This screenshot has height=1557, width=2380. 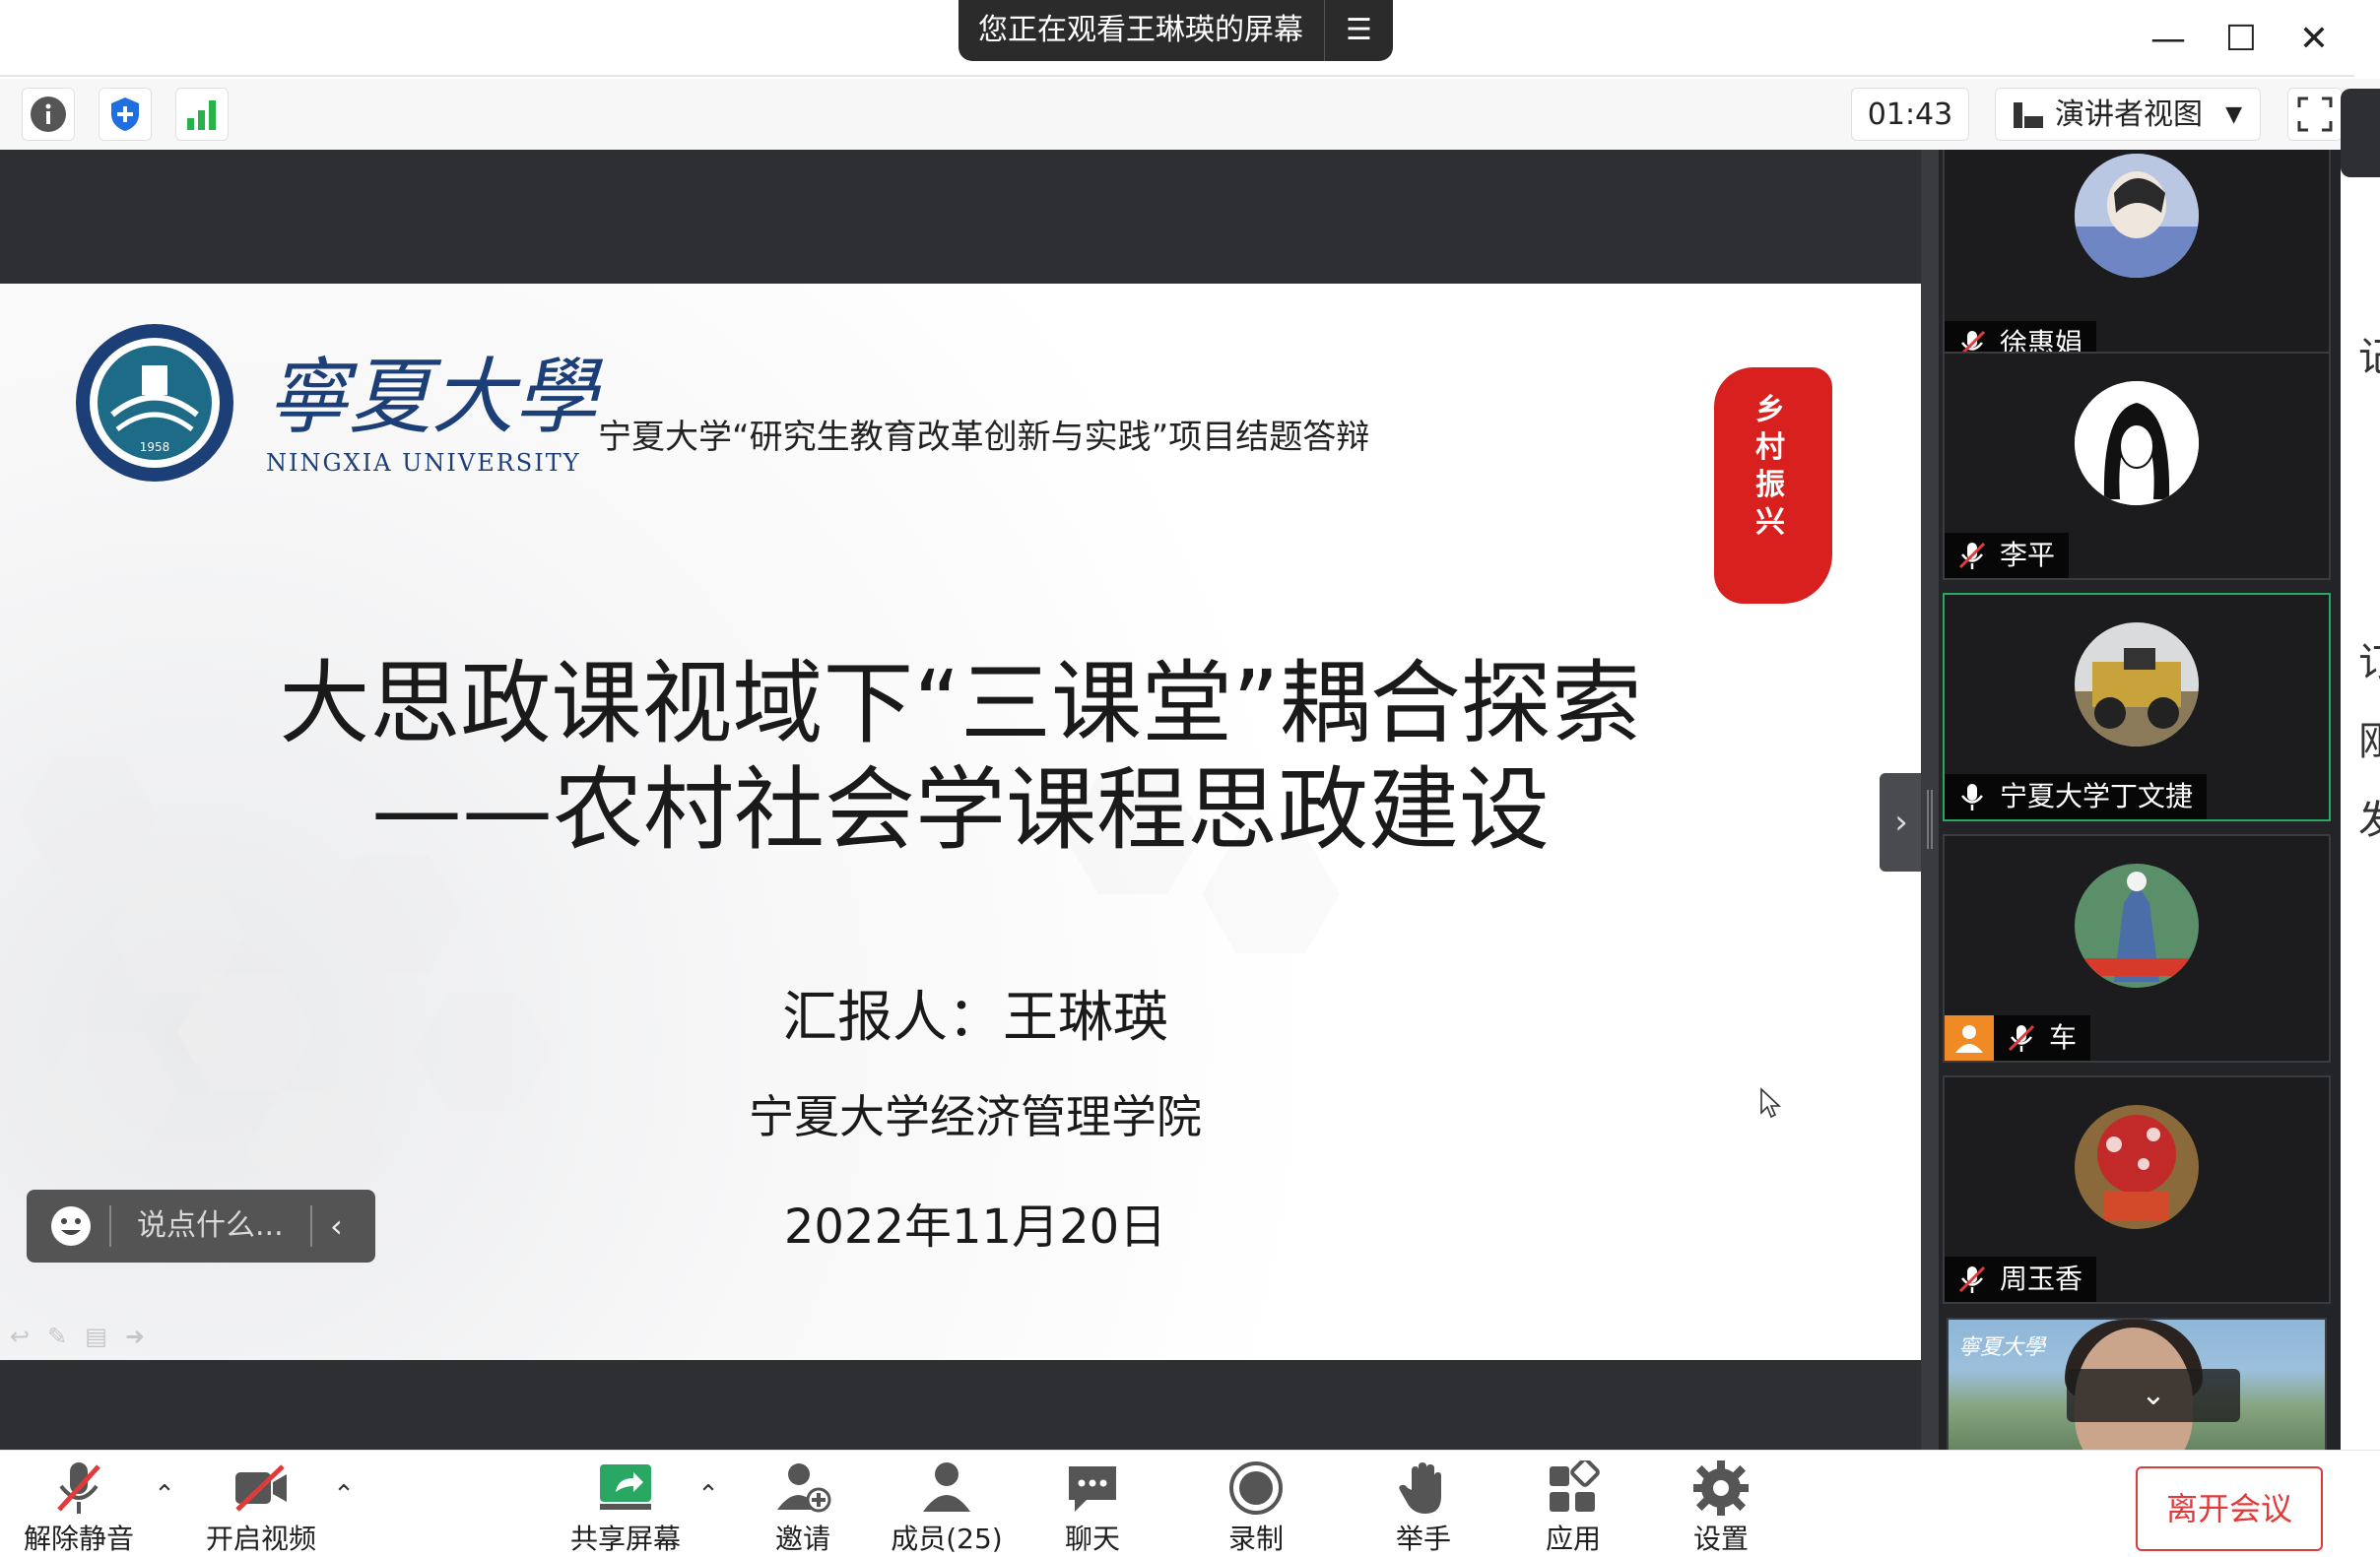 What do you see at coordinates (78, 1539) in the screenshot?
I see `unmute-label: 解除静音` at bounding box center [78, 1539].